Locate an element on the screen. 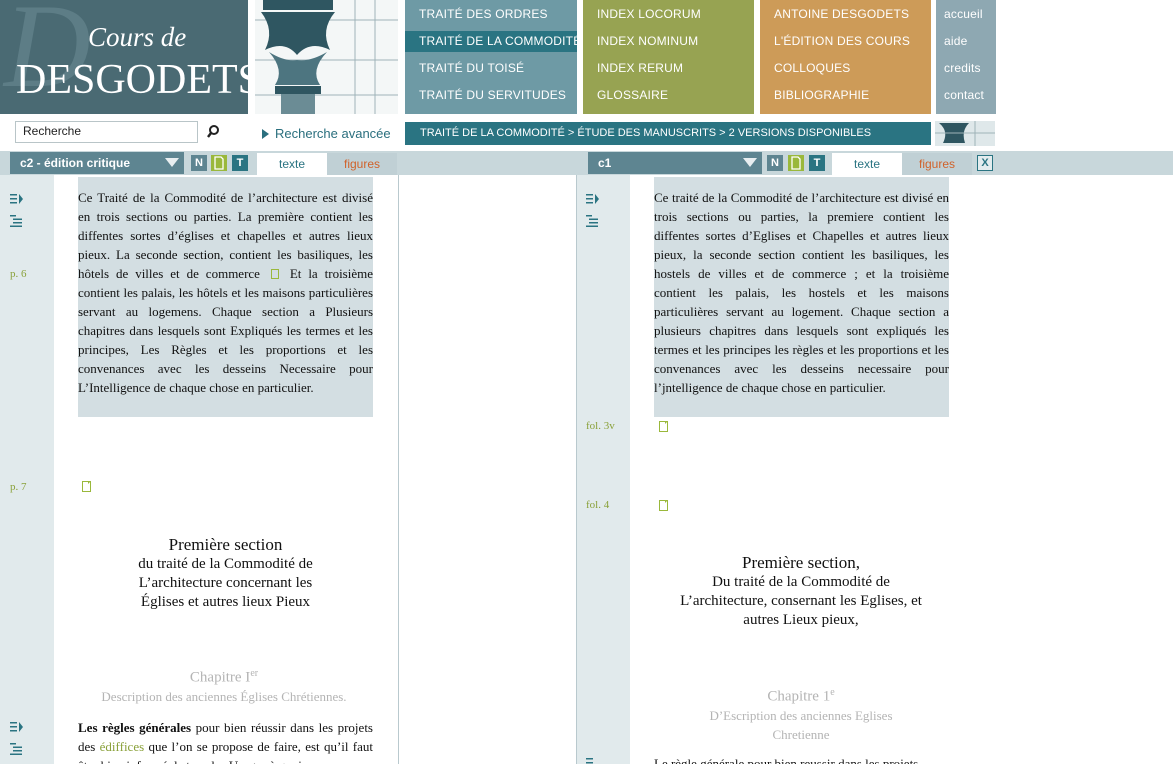 This screenshot has height=764, width=1173. right-version-select: c1 is located at coordinates (675, 163).